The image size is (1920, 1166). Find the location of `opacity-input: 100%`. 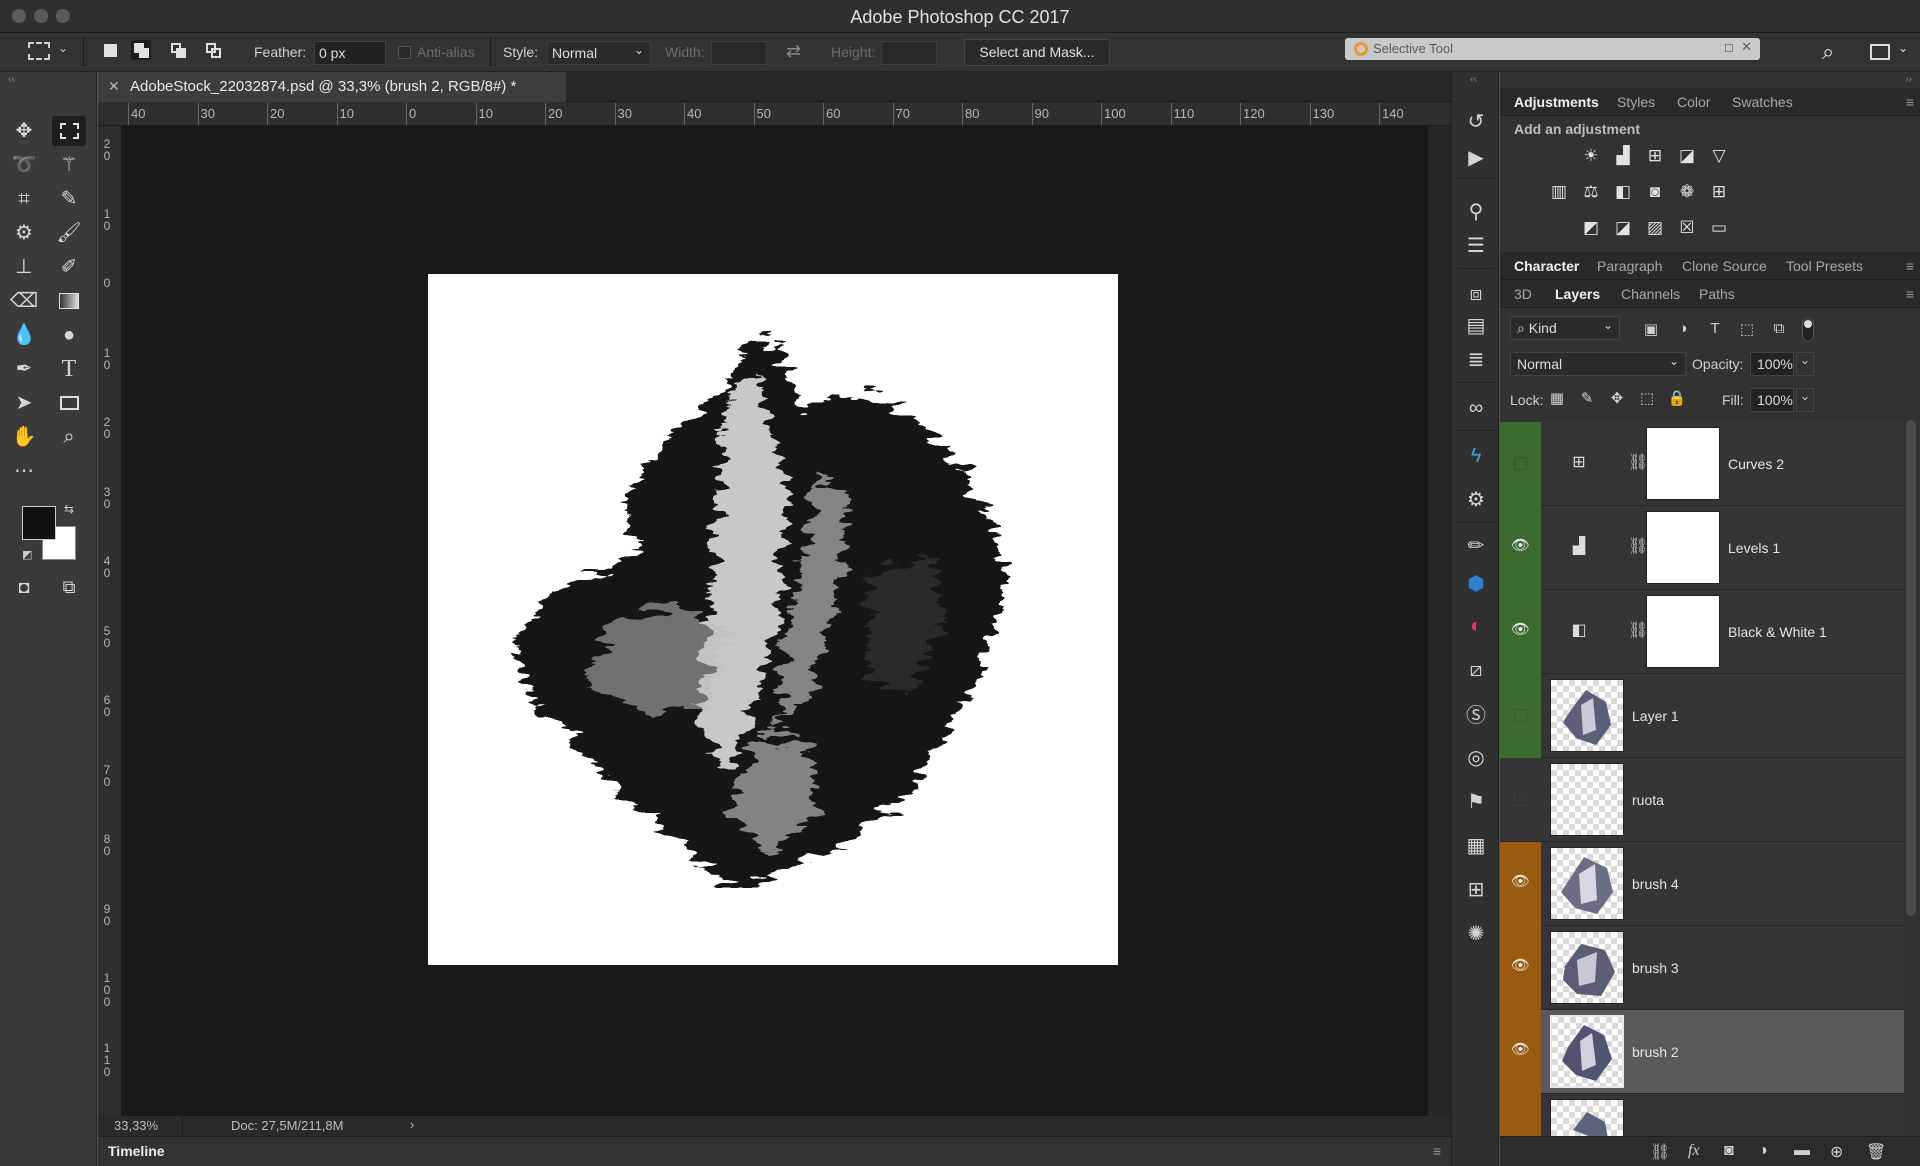

opacity-input: 100% is located at coordinates (1772, 364).